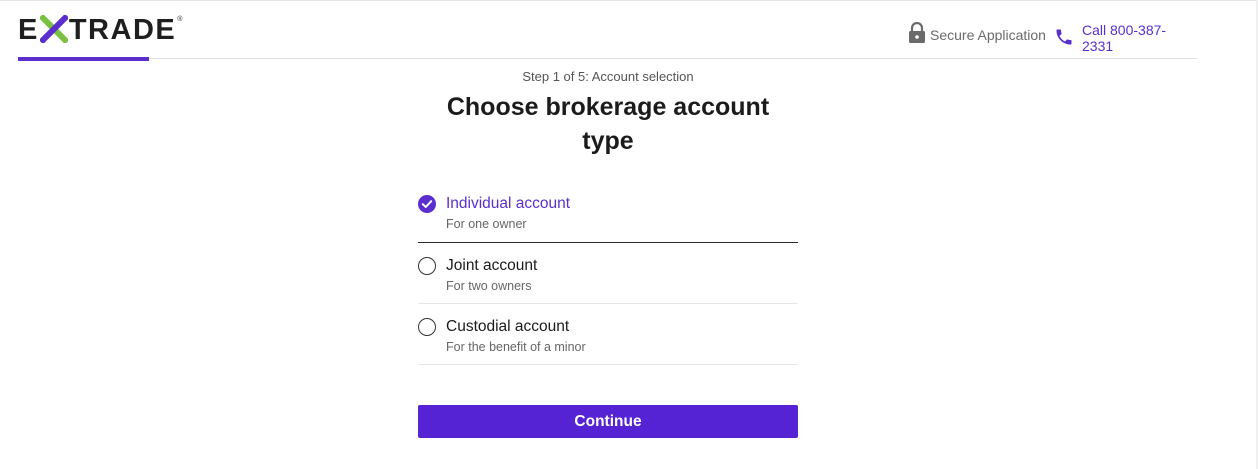 This screenshot has width=1258, height=469. Describe the element at coordinates (28, 29) in the screenshot. I see `logo-left-letter: E` at that location.